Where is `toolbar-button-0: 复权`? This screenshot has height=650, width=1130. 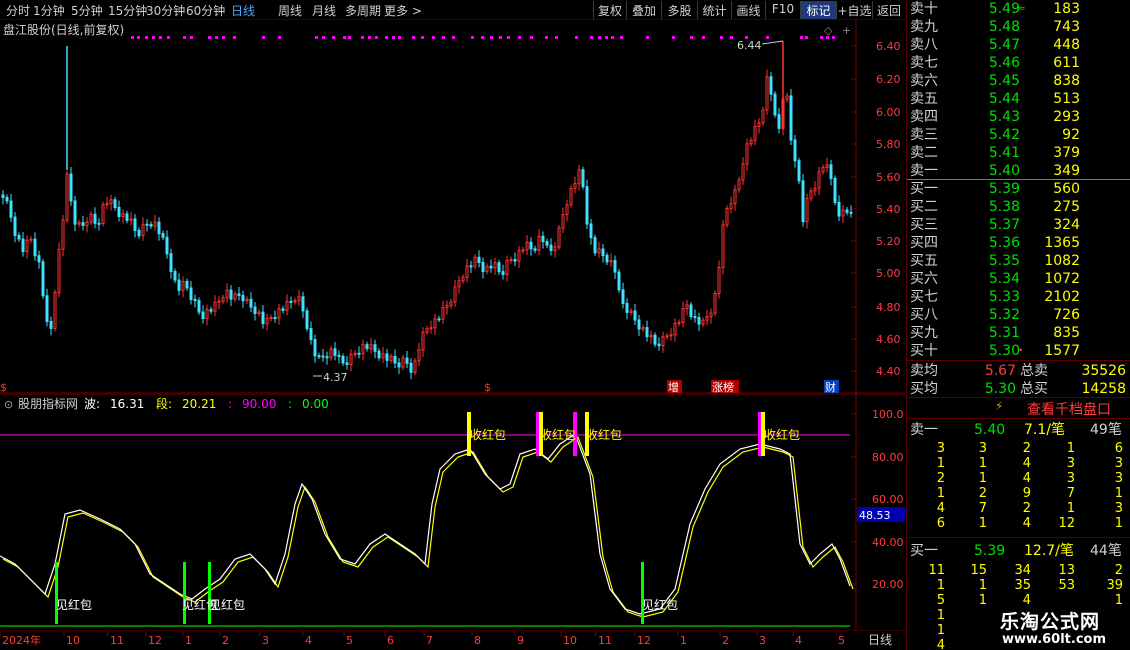 toolbar-button-0: 复权 is located at coordinates (609, 10).